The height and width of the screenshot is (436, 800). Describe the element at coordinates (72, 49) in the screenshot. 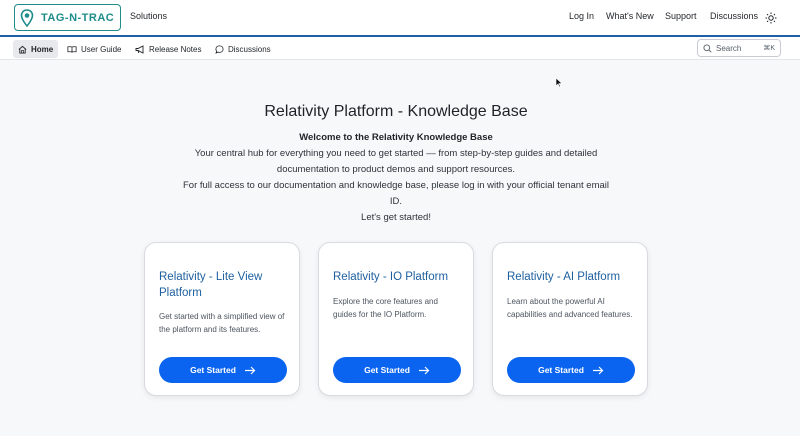

I see `book-icon` at that location.